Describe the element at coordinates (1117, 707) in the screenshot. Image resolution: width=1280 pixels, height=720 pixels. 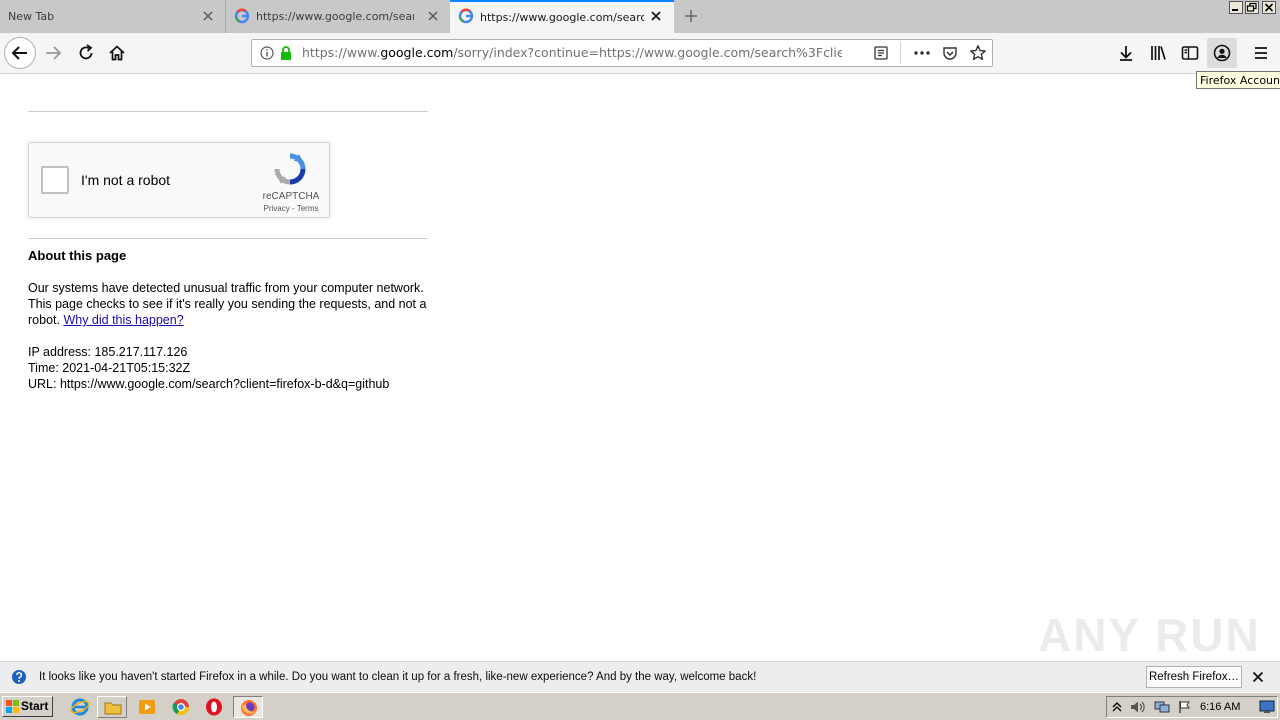
I see `show-hidden-icons-icon` at that location.